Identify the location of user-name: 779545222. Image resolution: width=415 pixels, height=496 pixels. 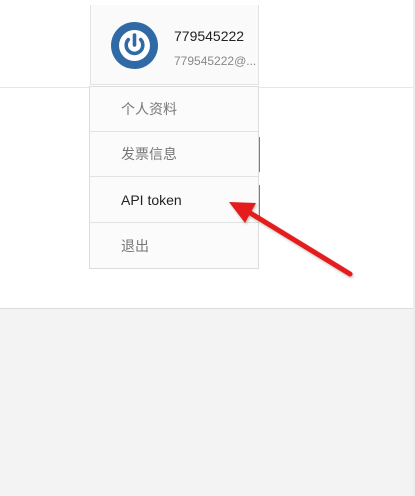
(209, 36).